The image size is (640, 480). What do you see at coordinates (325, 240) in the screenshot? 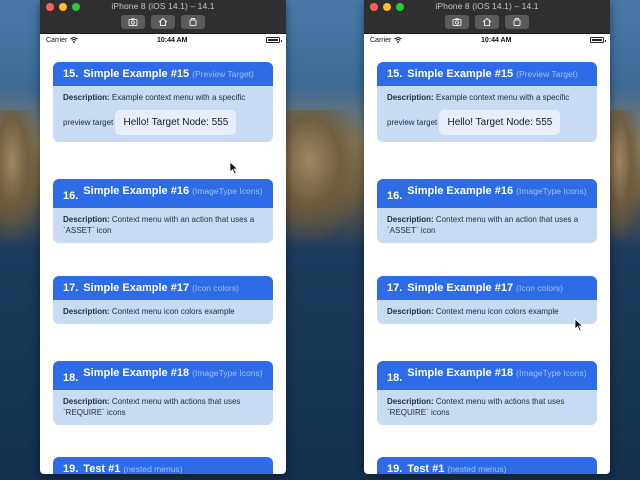
I see `desktop-background-middle` at bounding box center [325, 240].